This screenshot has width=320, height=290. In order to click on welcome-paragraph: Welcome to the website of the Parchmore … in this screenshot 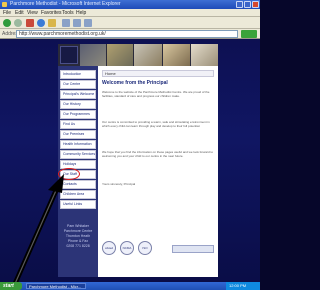, I will do `click(156, 94)`.